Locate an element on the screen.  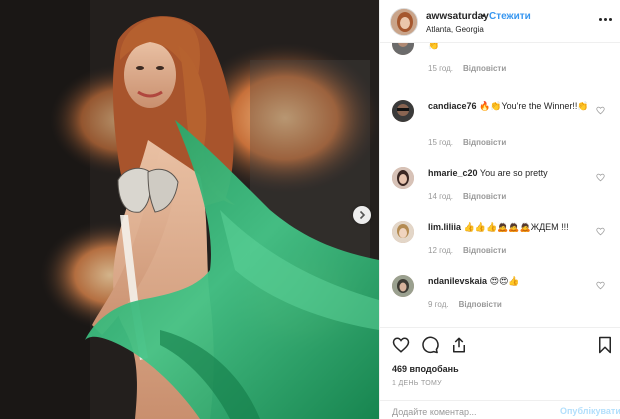
comment-body: You are so pretty is located at coordinates (513, 173).